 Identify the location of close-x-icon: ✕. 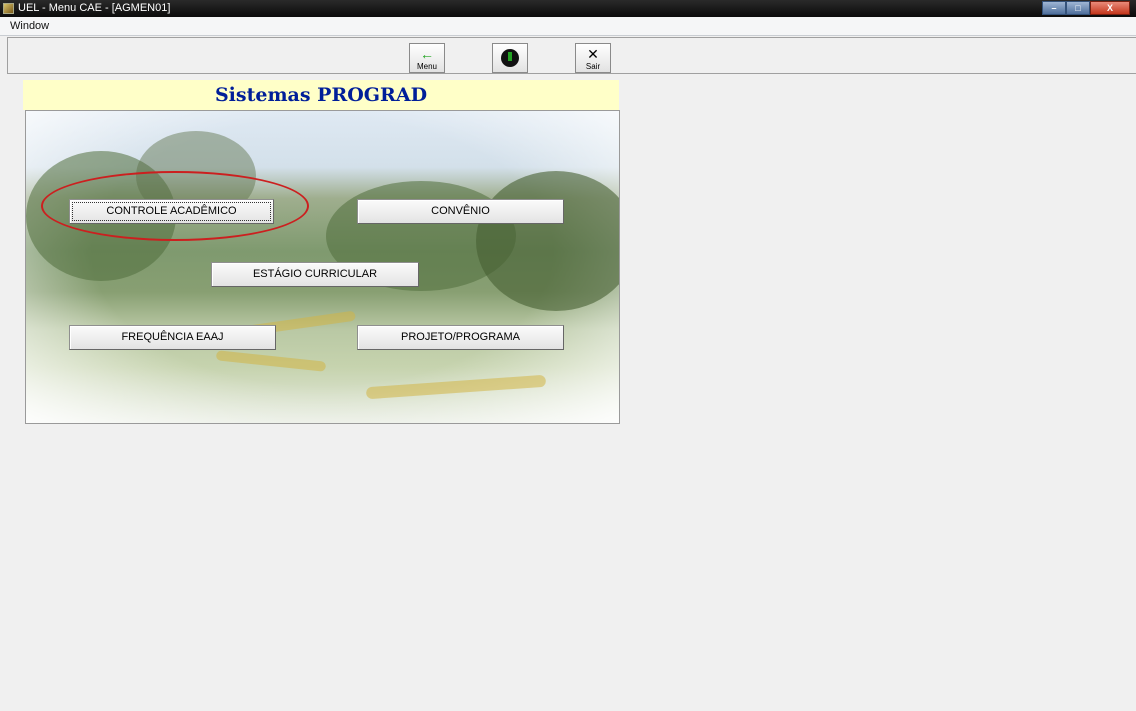
(593, 54).